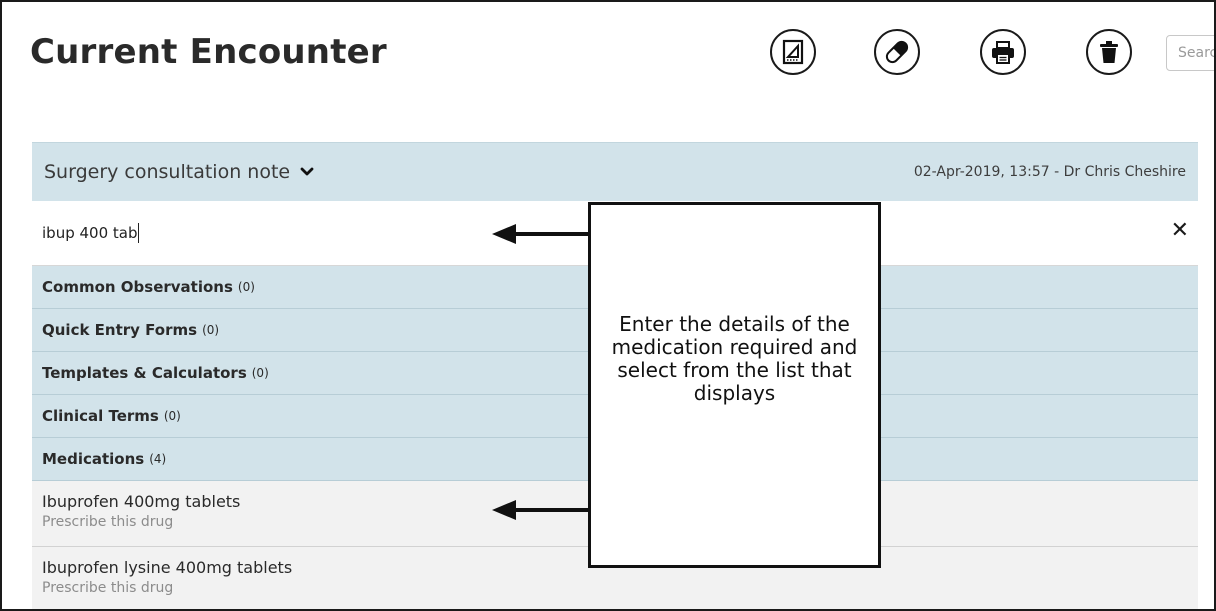  I want to click on arrow-to-medication-result, so click(540, 510).